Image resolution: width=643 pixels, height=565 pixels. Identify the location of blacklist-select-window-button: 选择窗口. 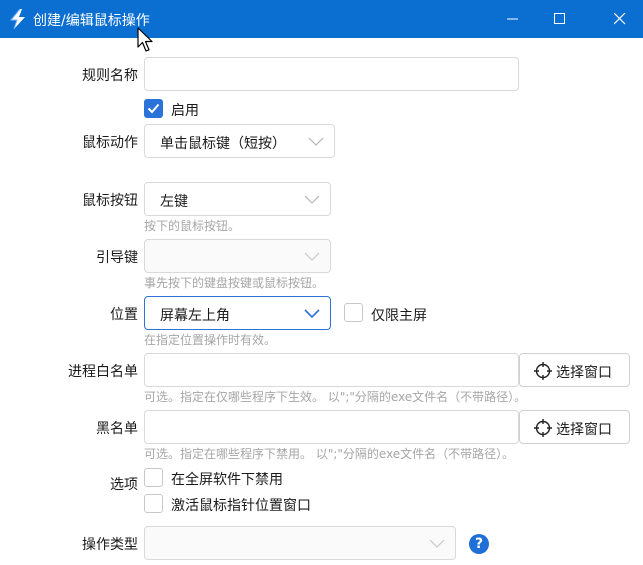
(574, 427).